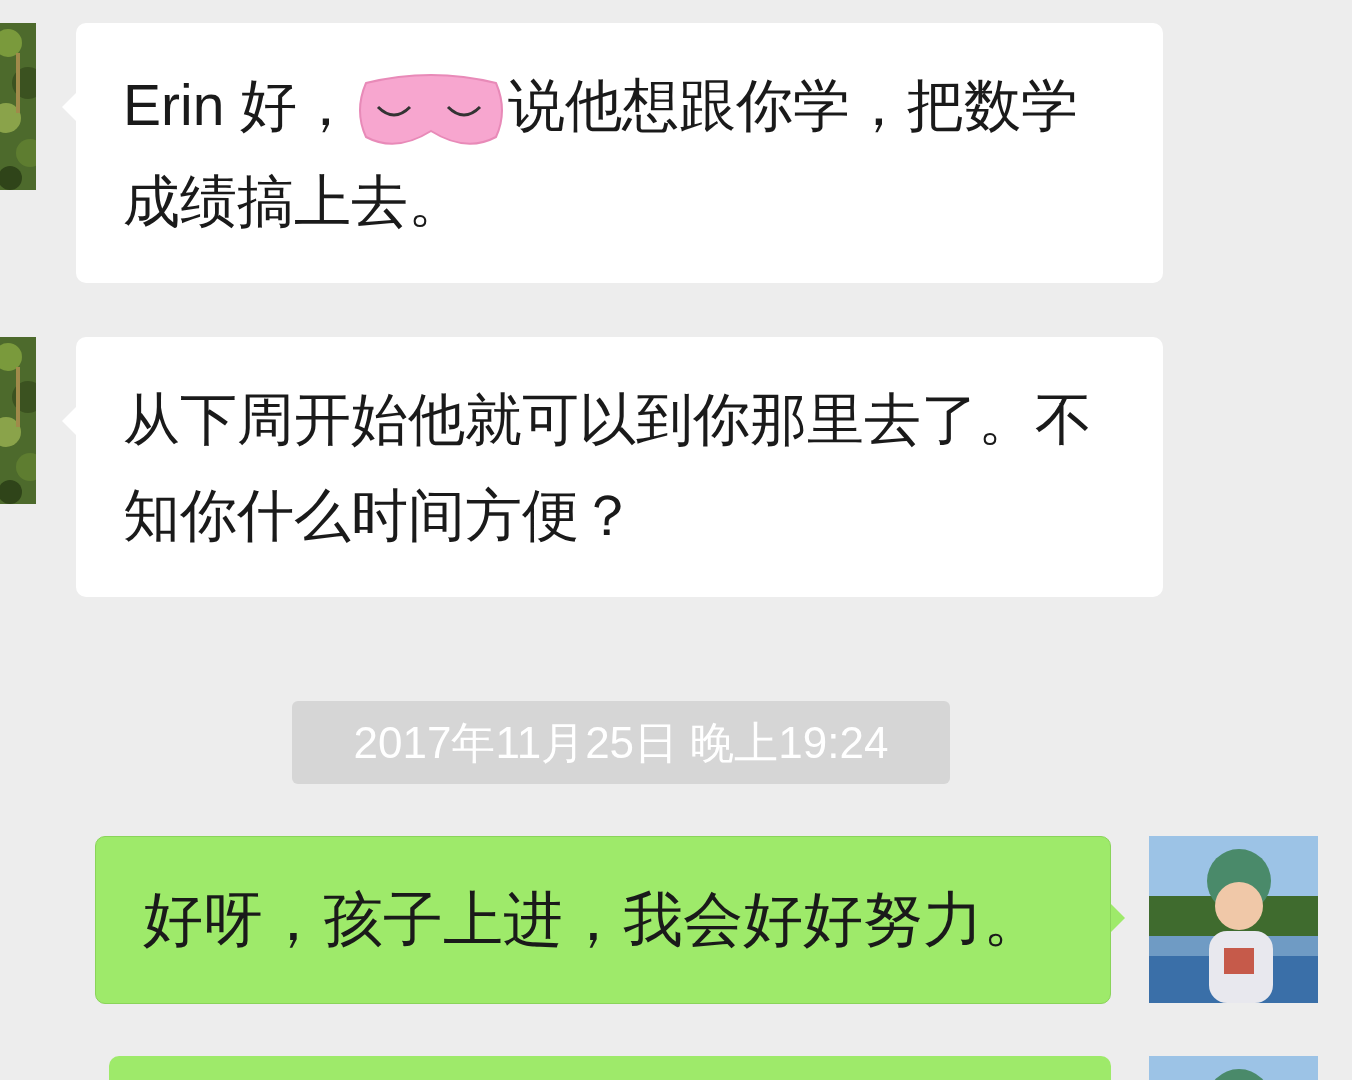  Describe the element at coordinates (793, 105) in the screenshot. I see `message-text: 说他想跟你学，把数学` at that location.